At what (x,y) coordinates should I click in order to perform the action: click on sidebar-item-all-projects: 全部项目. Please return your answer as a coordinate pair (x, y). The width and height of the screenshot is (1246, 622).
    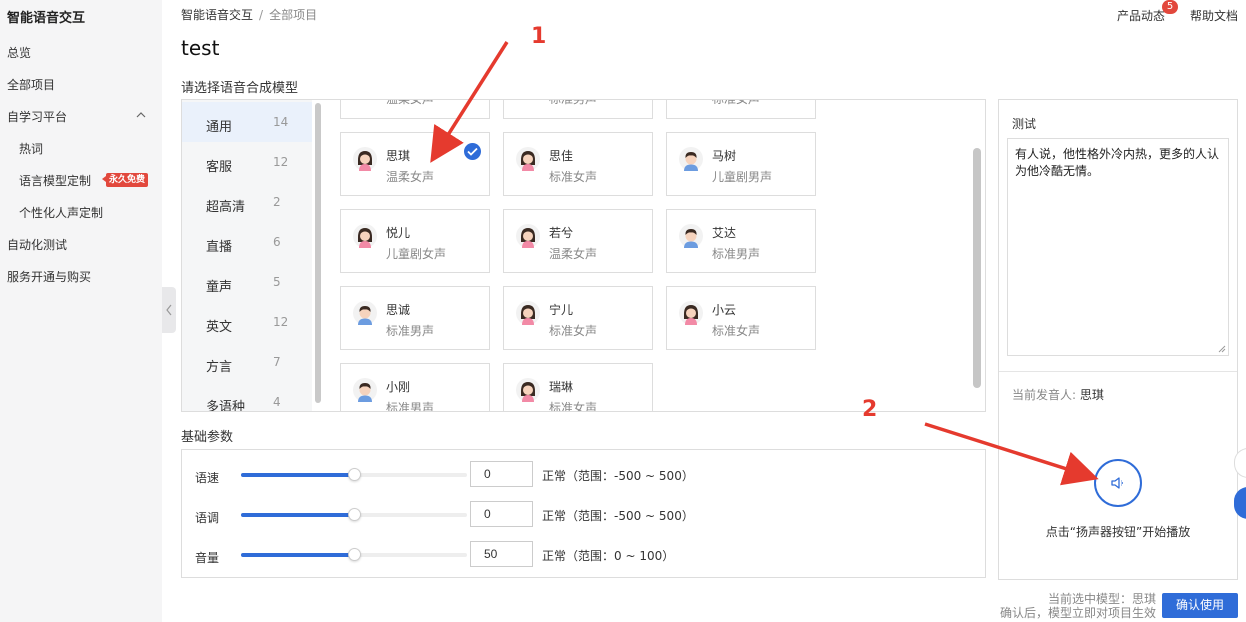
    Looking at the image, I should click on (31, 84).